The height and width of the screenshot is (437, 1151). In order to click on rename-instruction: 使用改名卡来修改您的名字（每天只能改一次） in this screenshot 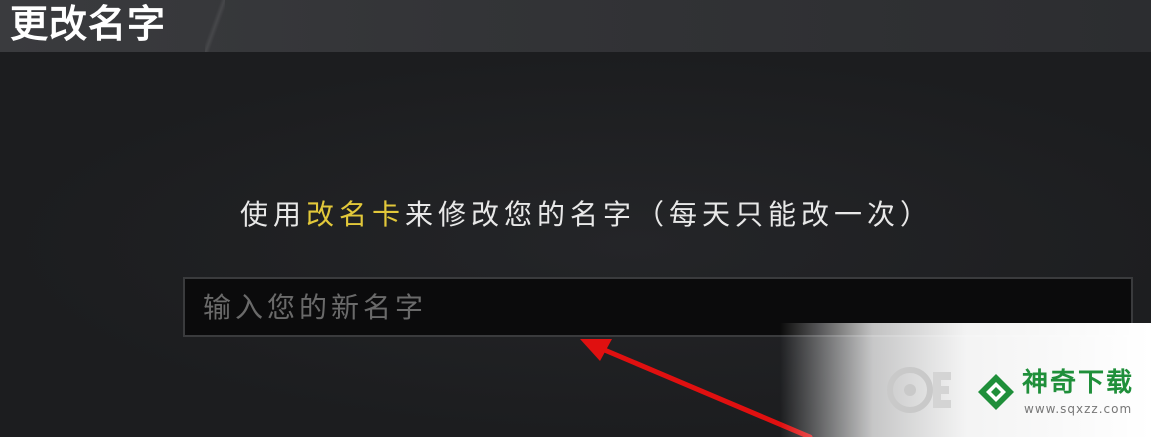, I will do `click(586, 215)`.